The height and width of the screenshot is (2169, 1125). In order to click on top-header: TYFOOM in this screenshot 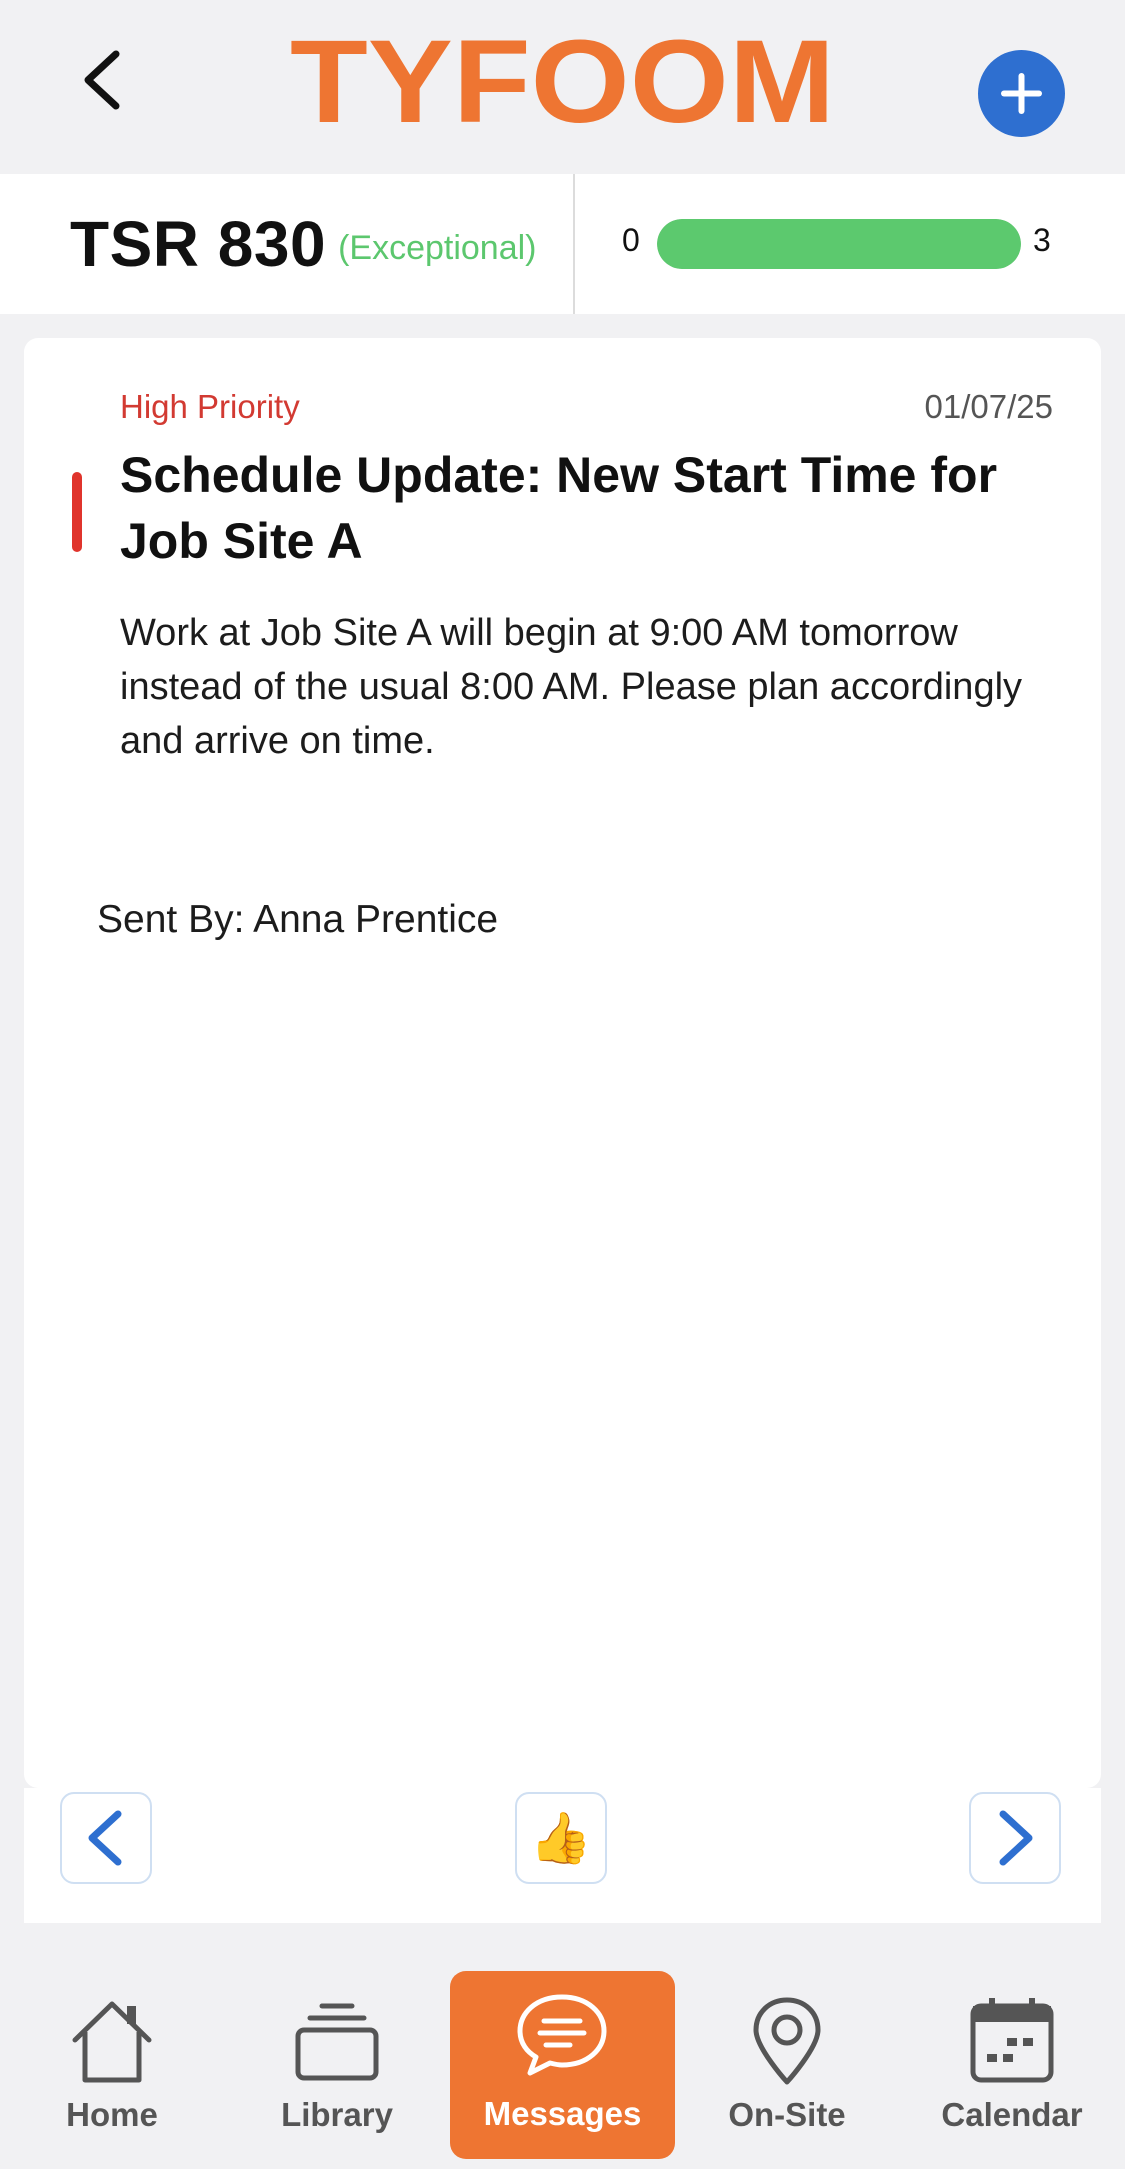, I will do `click(562, 87)`.